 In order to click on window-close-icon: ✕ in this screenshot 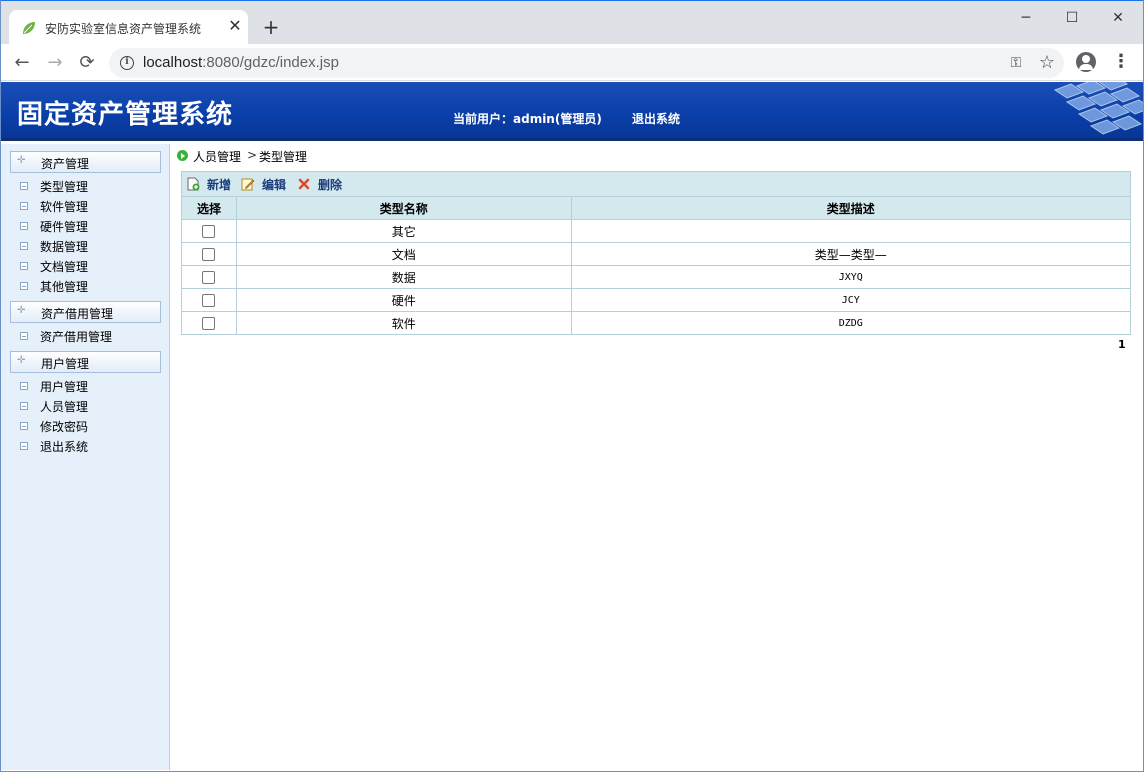, I will do `click(1118, 18)`.